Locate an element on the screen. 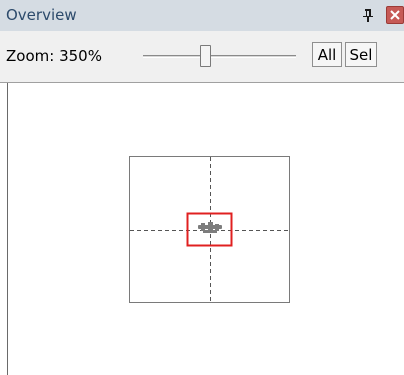  close-button is located at coordinates (395, 15).